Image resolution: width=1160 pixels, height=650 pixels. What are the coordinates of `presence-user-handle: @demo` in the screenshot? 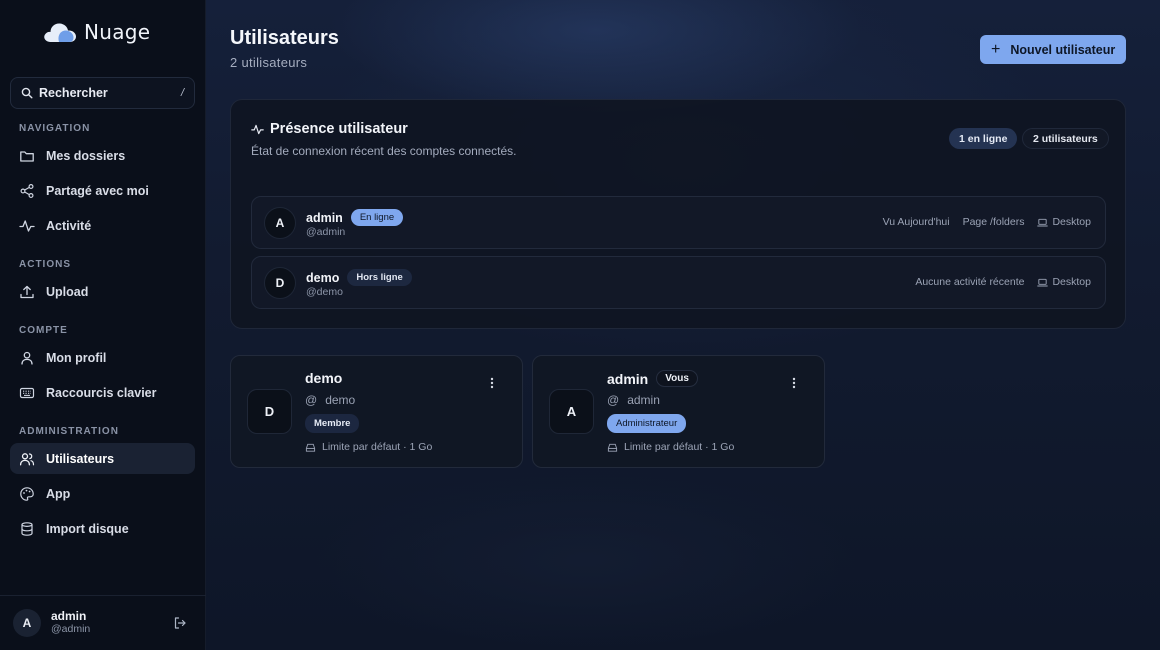 It's located at (324, 292).